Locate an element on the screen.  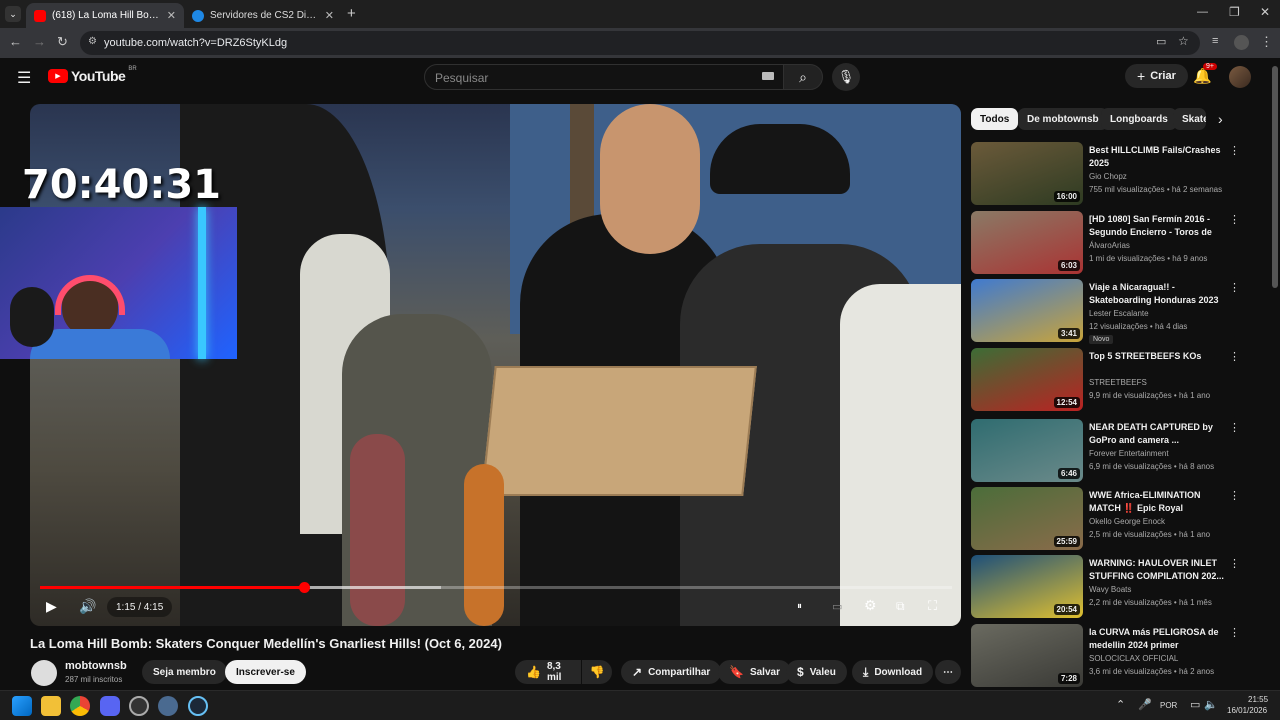
speaker-icon: 🔈 is located at coordinates (1211, 704).